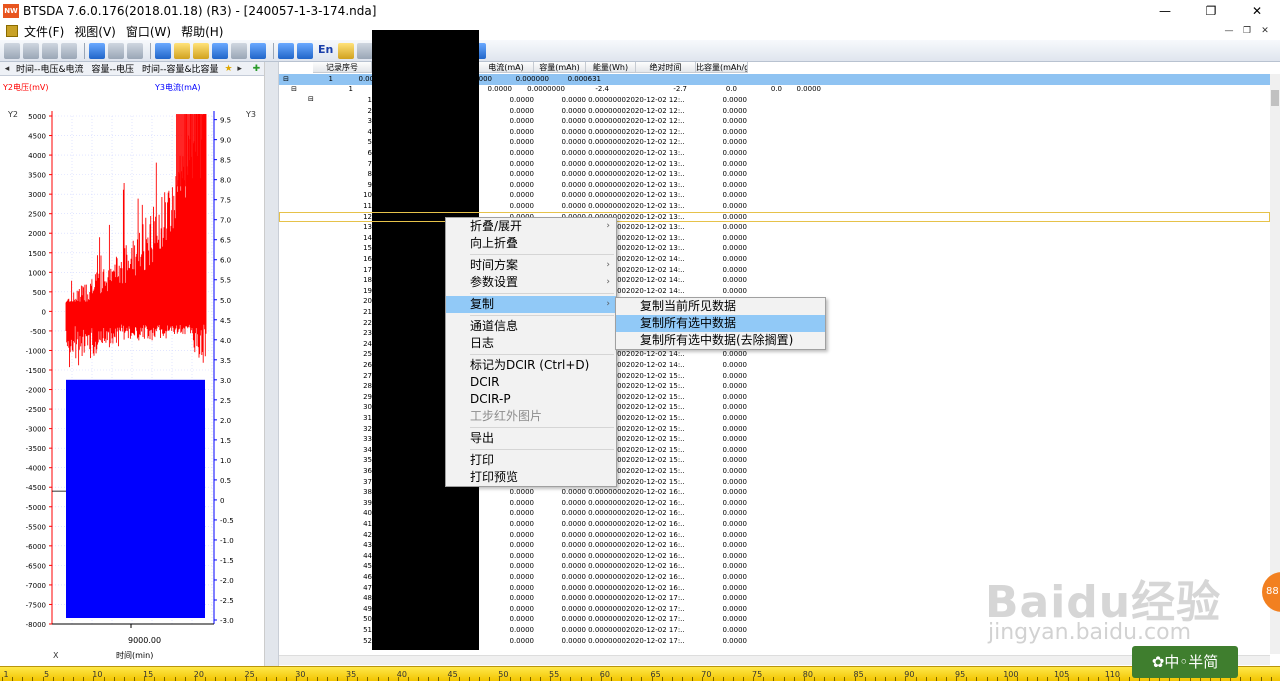 This screenshot has width=1280, height=681. Describe the element at coordinates (1275, 98) in the screenshot. I see `scrollbar-thumb` at that location.